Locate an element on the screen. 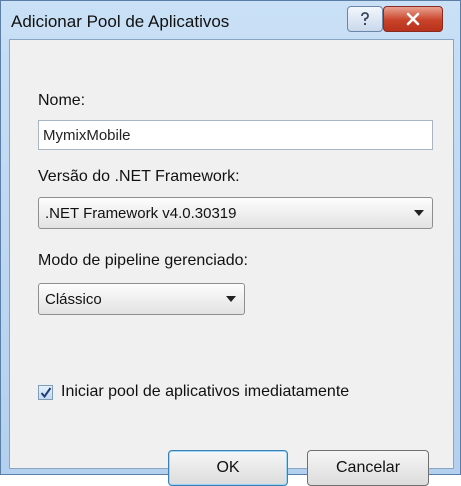  title-bar: Adicionar Pool de Aplicativos is located at coordinates (230, 20).